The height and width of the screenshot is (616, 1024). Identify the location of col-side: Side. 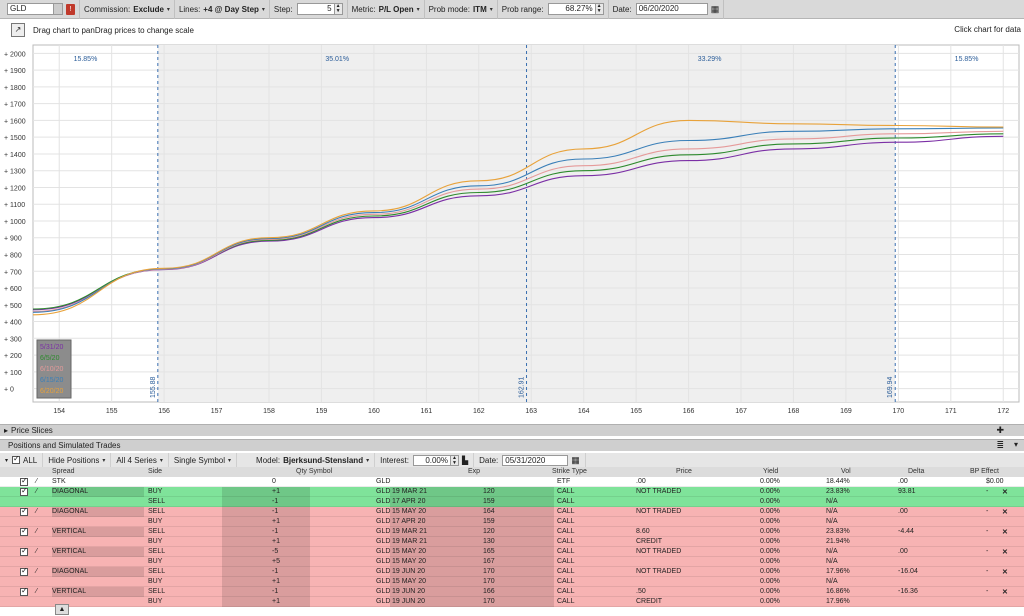
(155, 471).